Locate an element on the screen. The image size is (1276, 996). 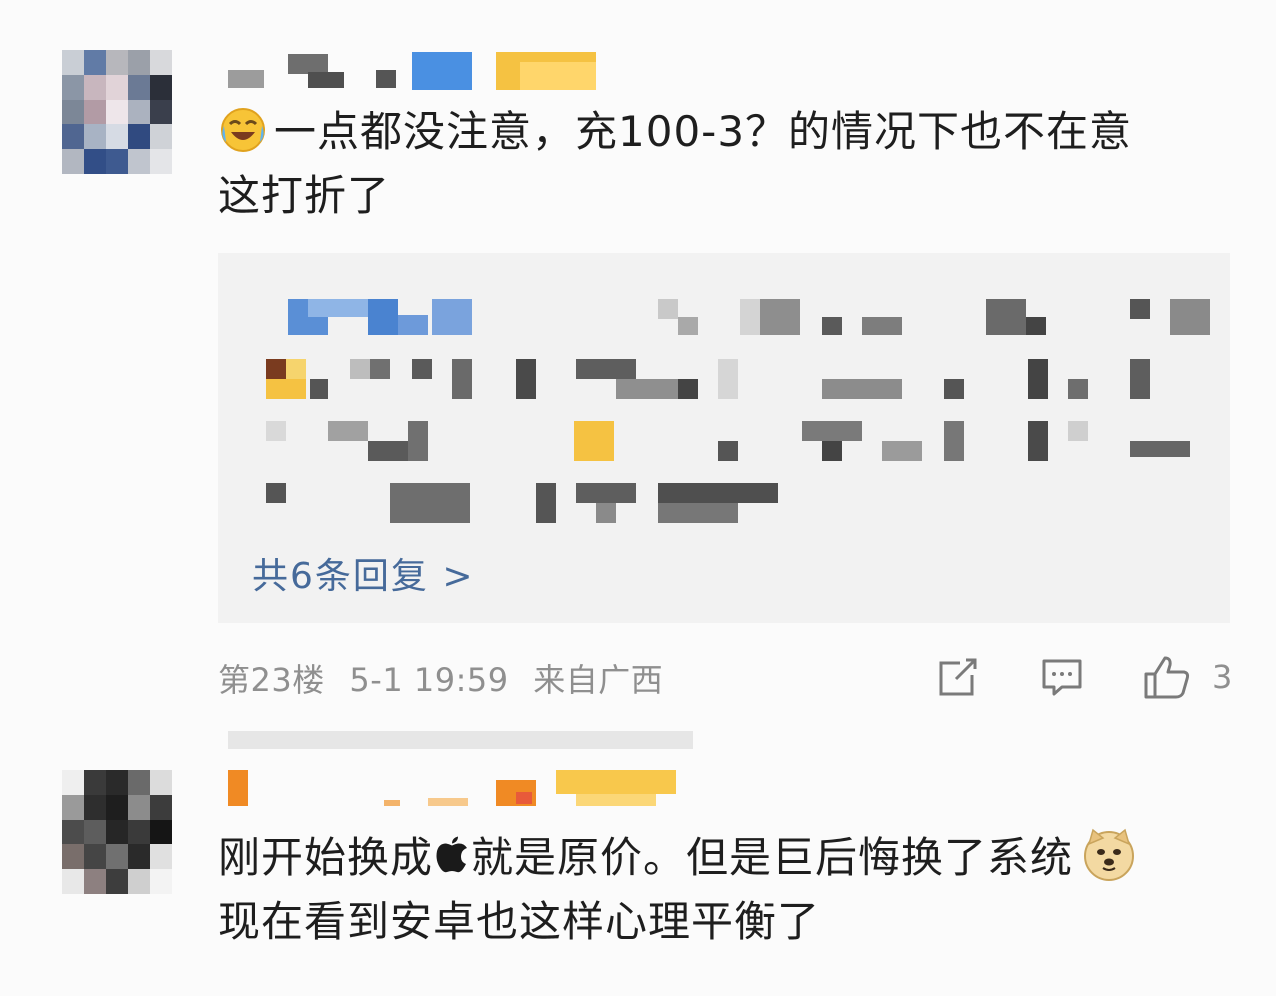
comment-text-line1-part2: 就是原价。但是巨后悔换了系统 is located at coordinates (772, 857).